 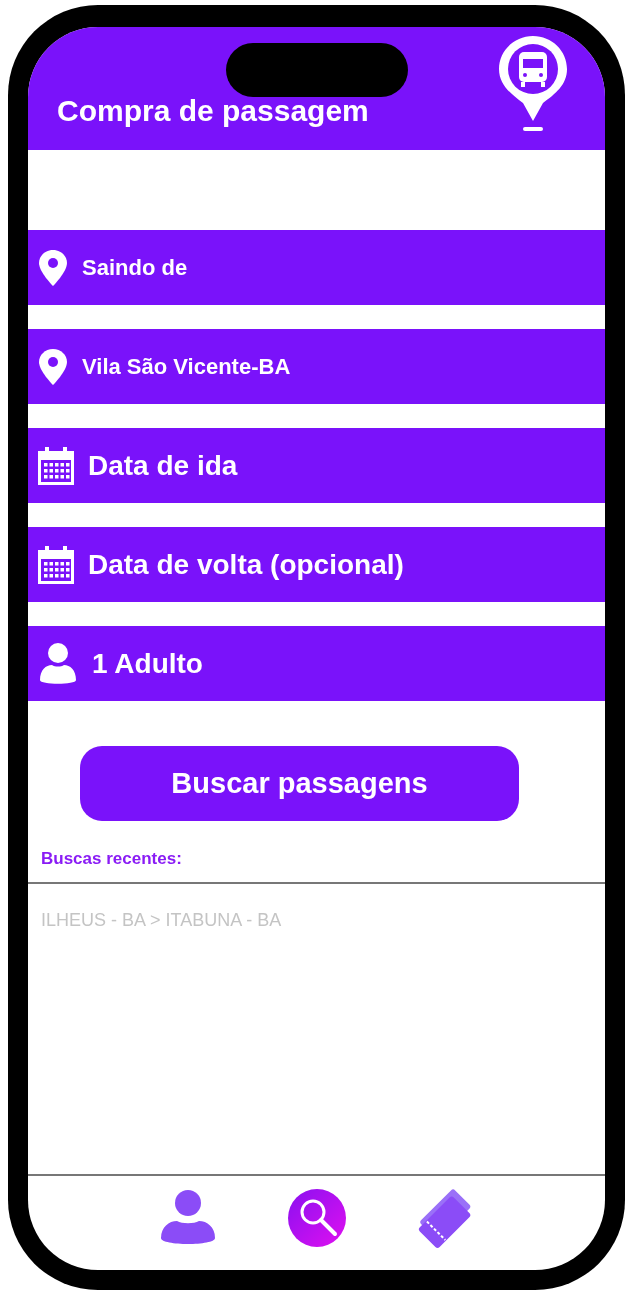 I want to click on input-field: Data de volta (opcional), so click(x=316, y=564).